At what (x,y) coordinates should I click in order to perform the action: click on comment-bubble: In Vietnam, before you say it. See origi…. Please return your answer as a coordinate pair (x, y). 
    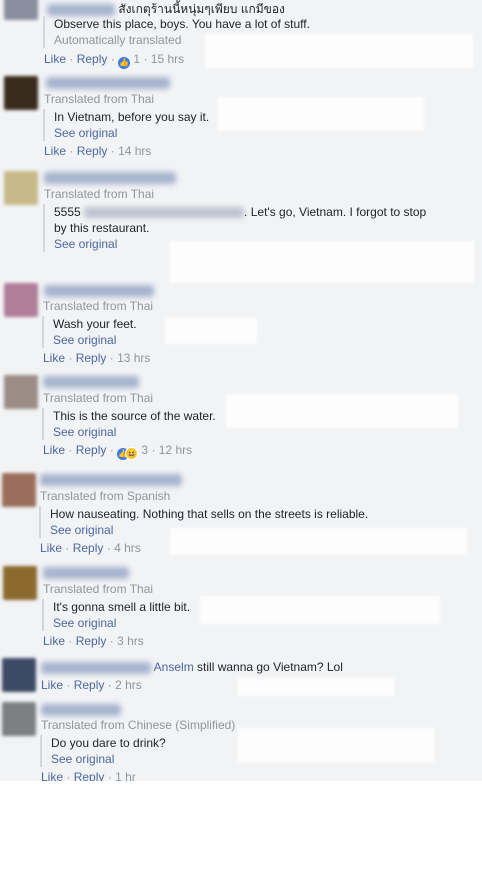
    Looking at the image, I should click on (126, 125).